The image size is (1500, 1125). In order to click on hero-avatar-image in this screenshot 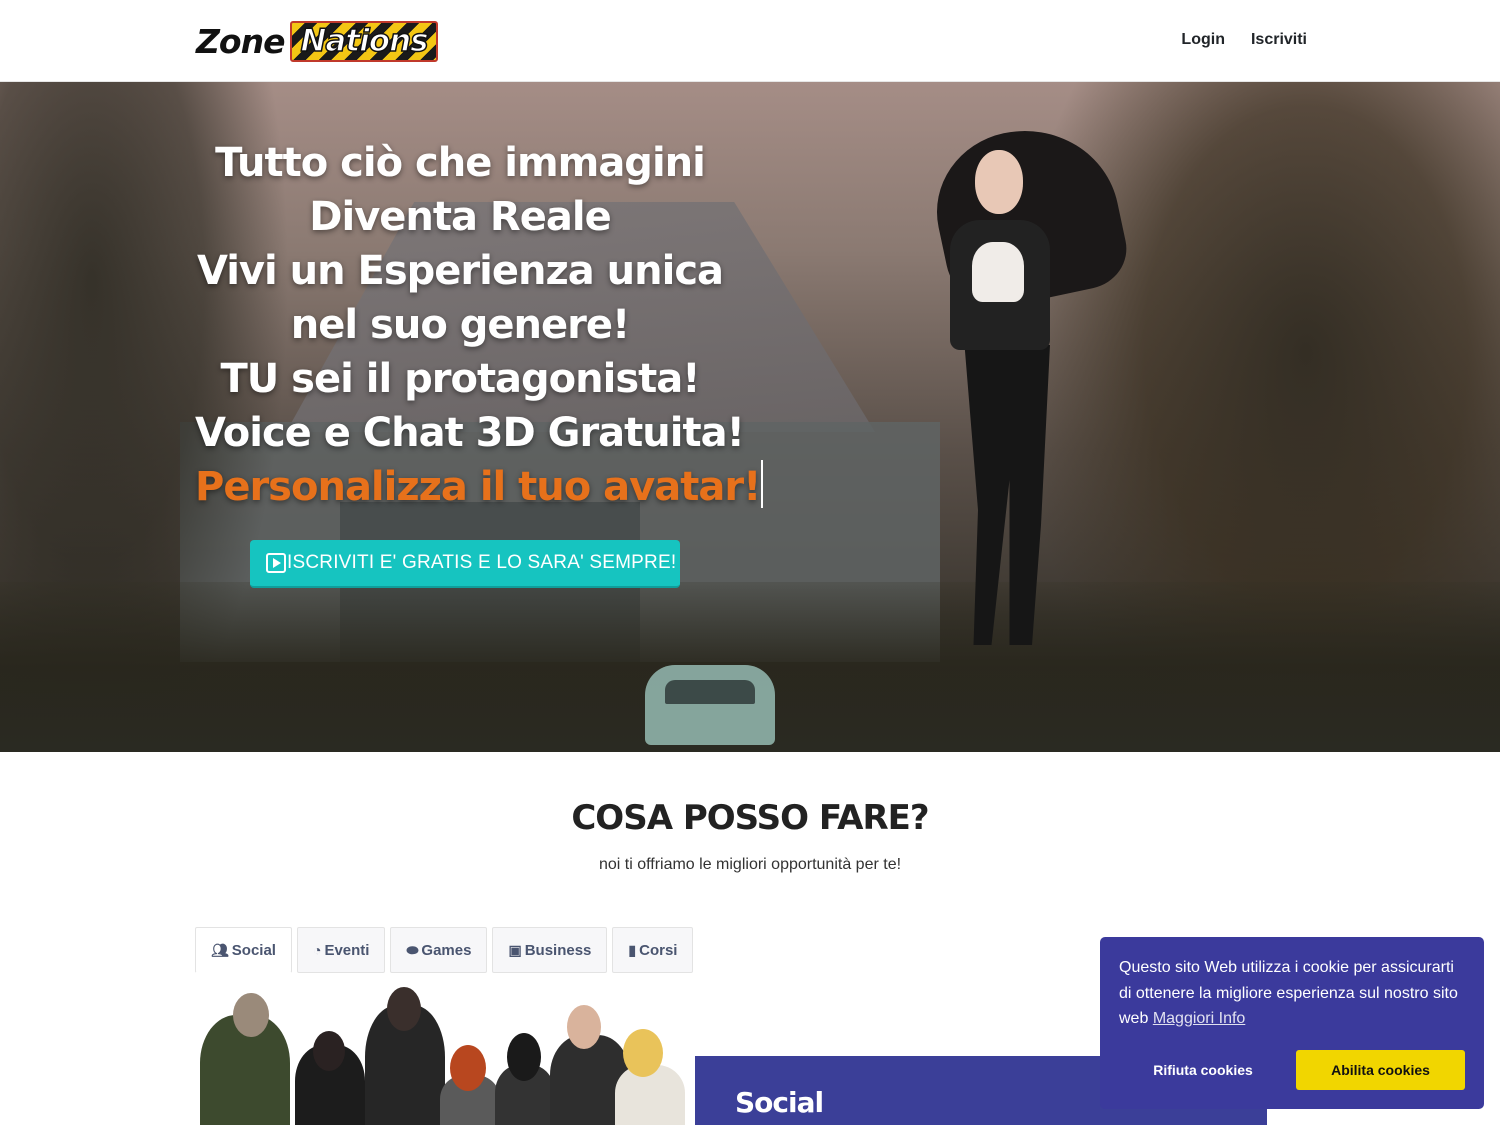, I will do `click(1030, 401)`.